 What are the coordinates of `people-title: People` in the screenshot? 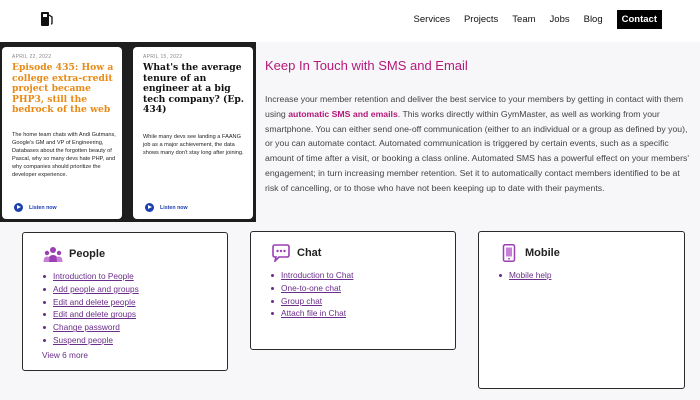 It's located at (87, 254).